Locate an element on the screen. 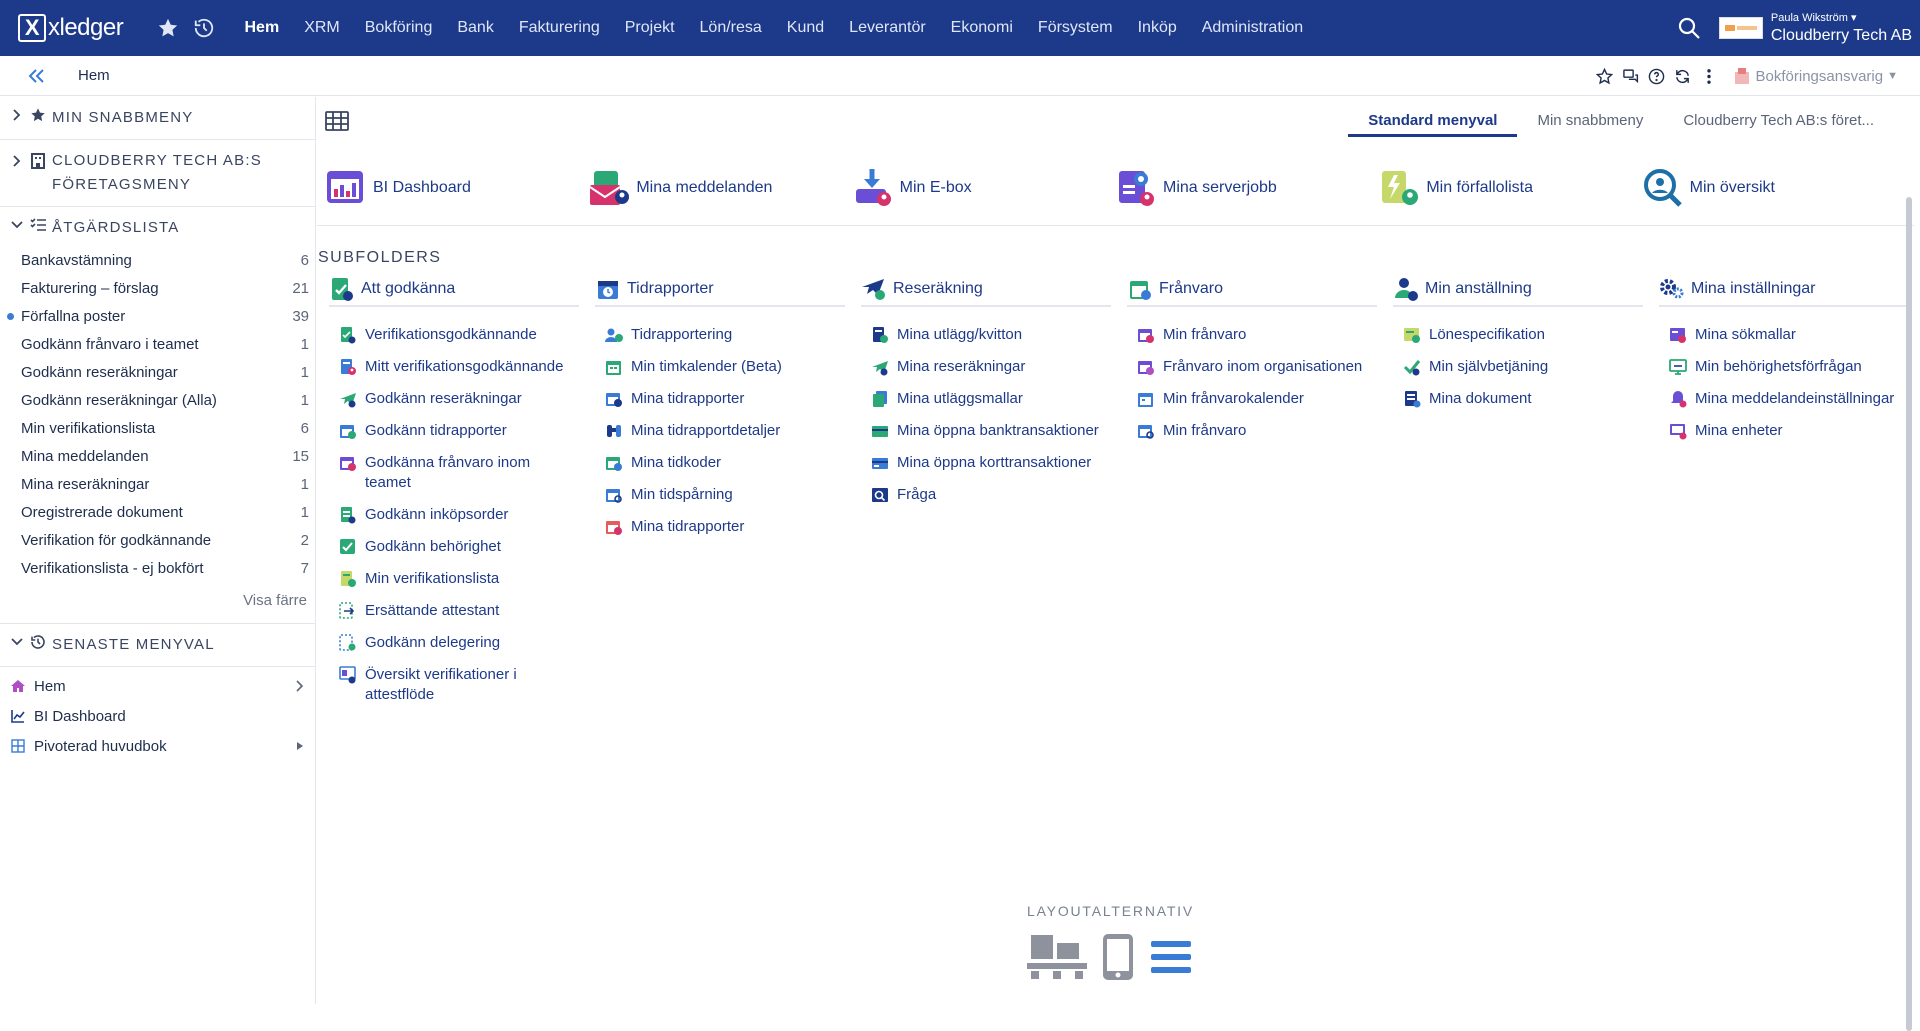 This screenshot has height=1031, width=1920. link-godkann-tidrapporter: Godkänn tidrapporter is located at coordinates (462, 431).